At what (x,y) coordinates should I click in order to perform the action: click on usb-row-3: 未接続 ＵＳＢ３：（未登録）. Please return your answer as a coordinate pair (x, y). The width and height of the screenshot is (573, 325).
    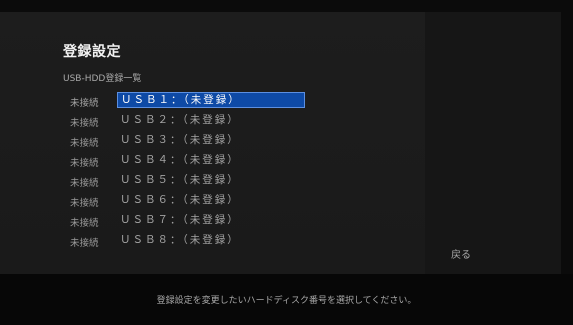
    Looking at the image, I should click on (190, 140).